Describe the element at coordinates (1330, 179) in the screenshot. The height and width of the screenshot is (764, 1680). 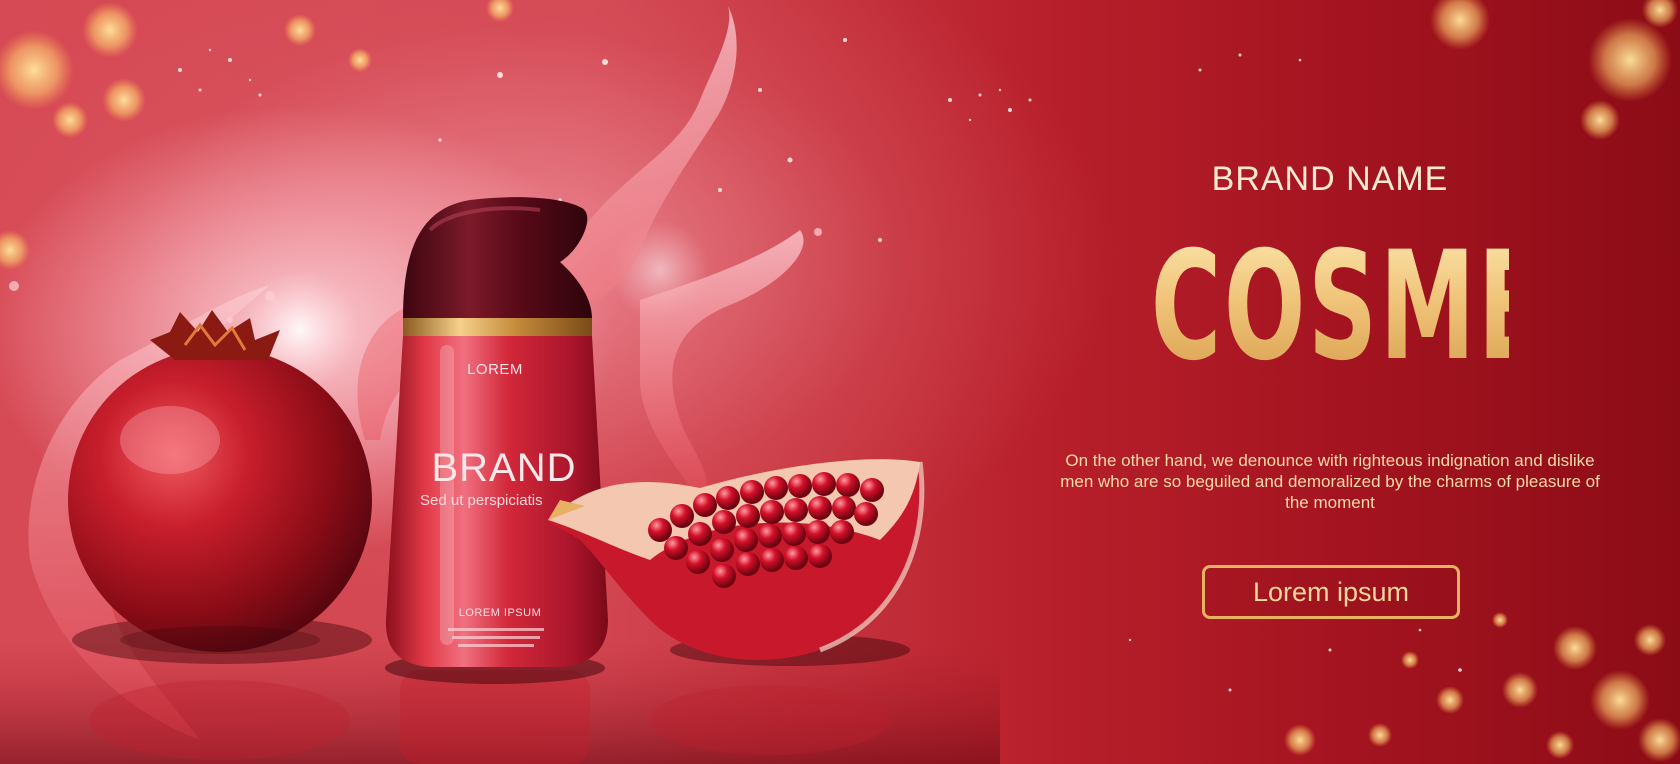
I see `brand-name: BRAND NAME` at that location.